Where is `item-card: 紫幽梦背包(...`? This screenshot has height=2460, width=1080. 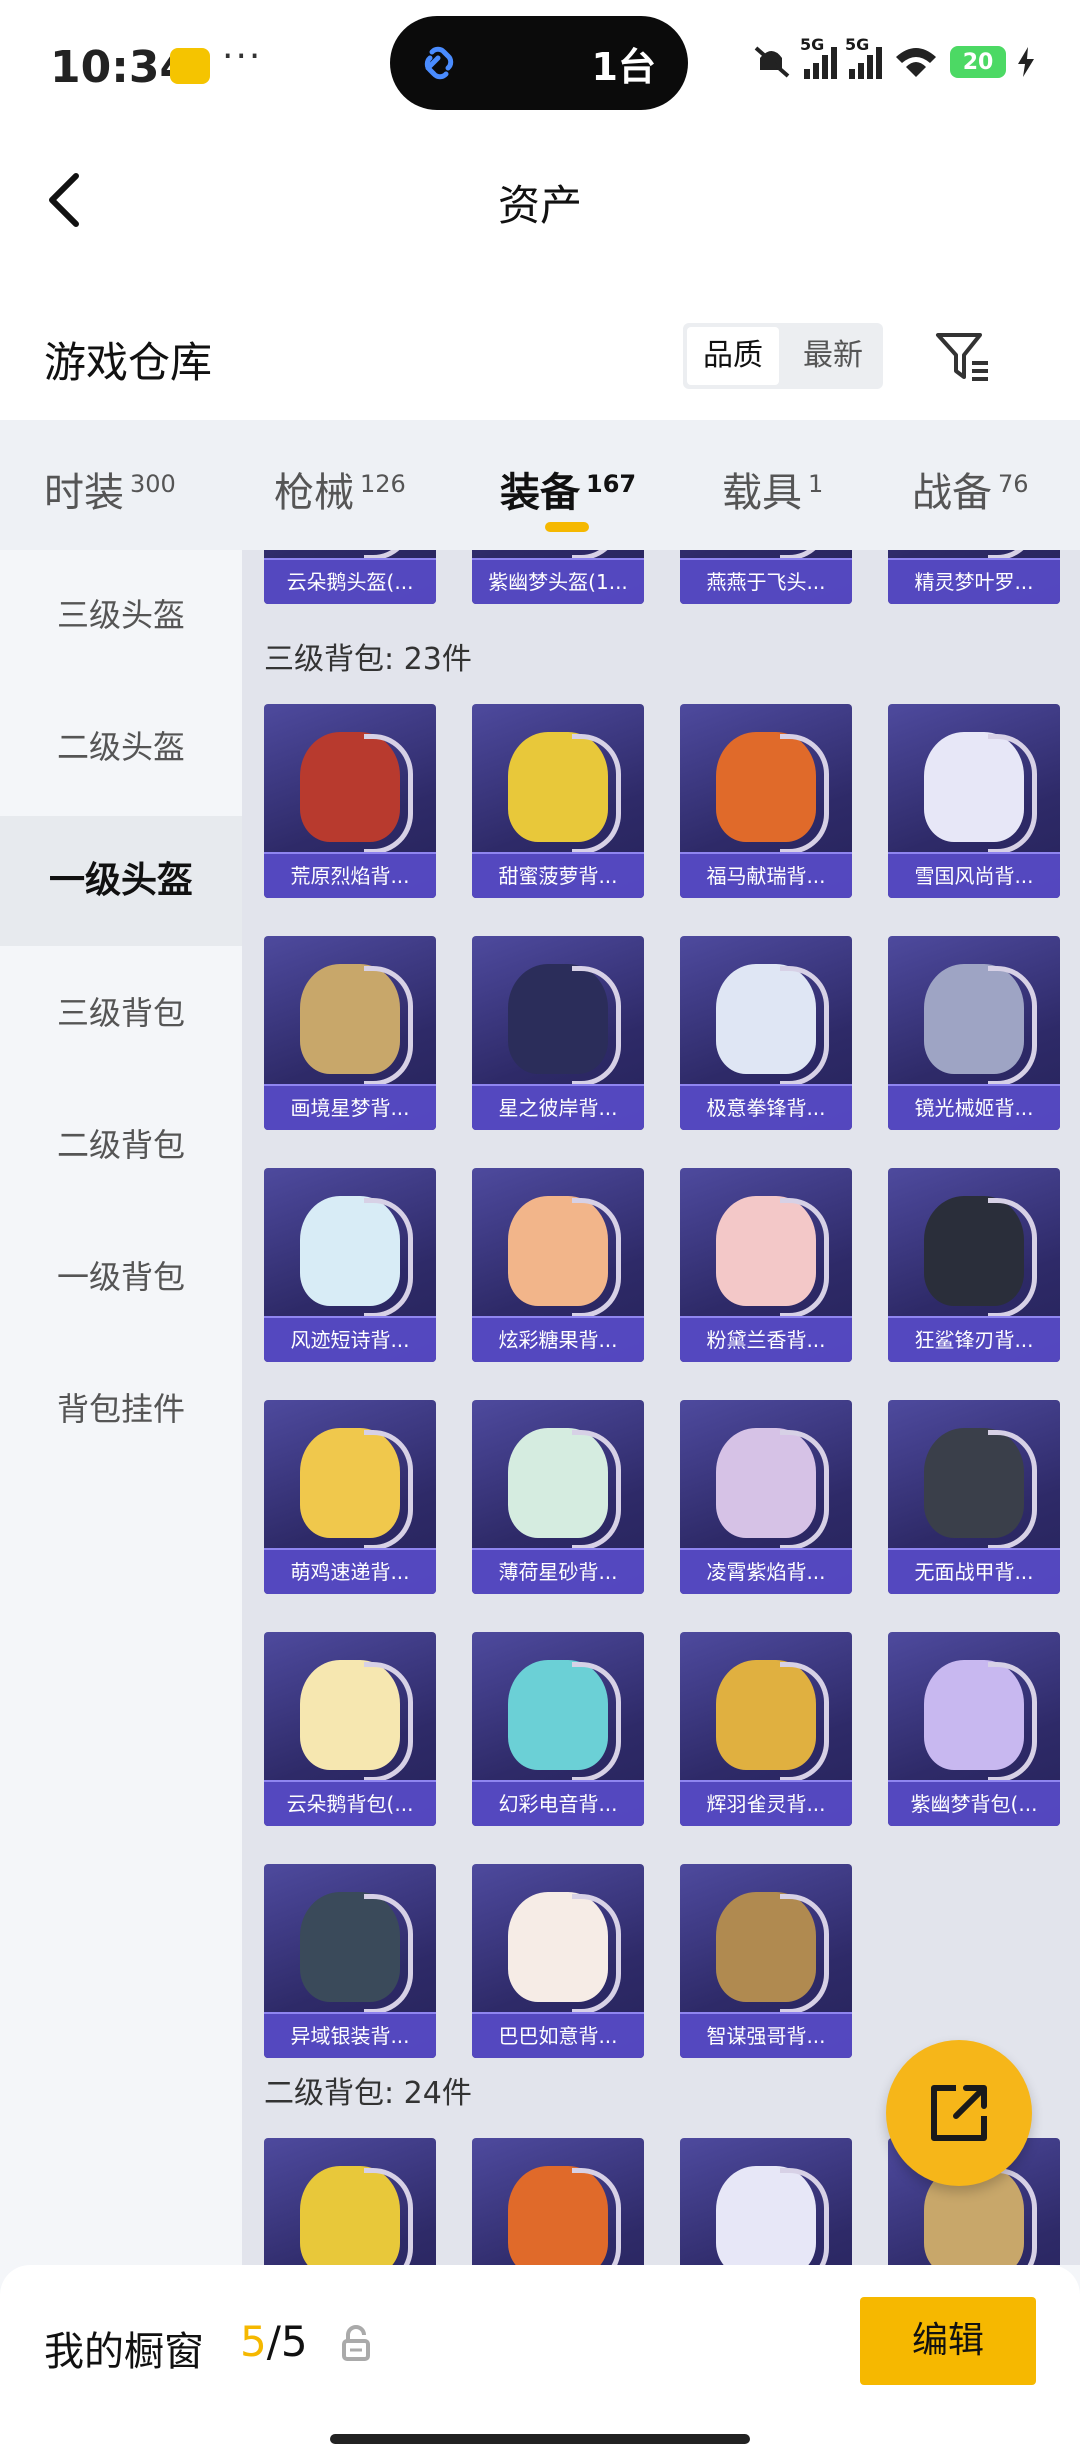 item-card: 紫幽梦背包(... is located at coordinates (974, 1729).